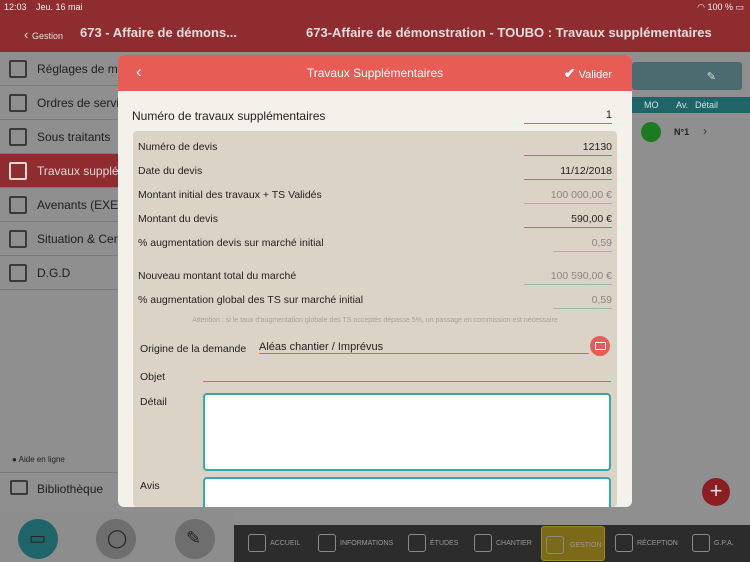  I want to click on numero-ts-underline, so click(568, 123).